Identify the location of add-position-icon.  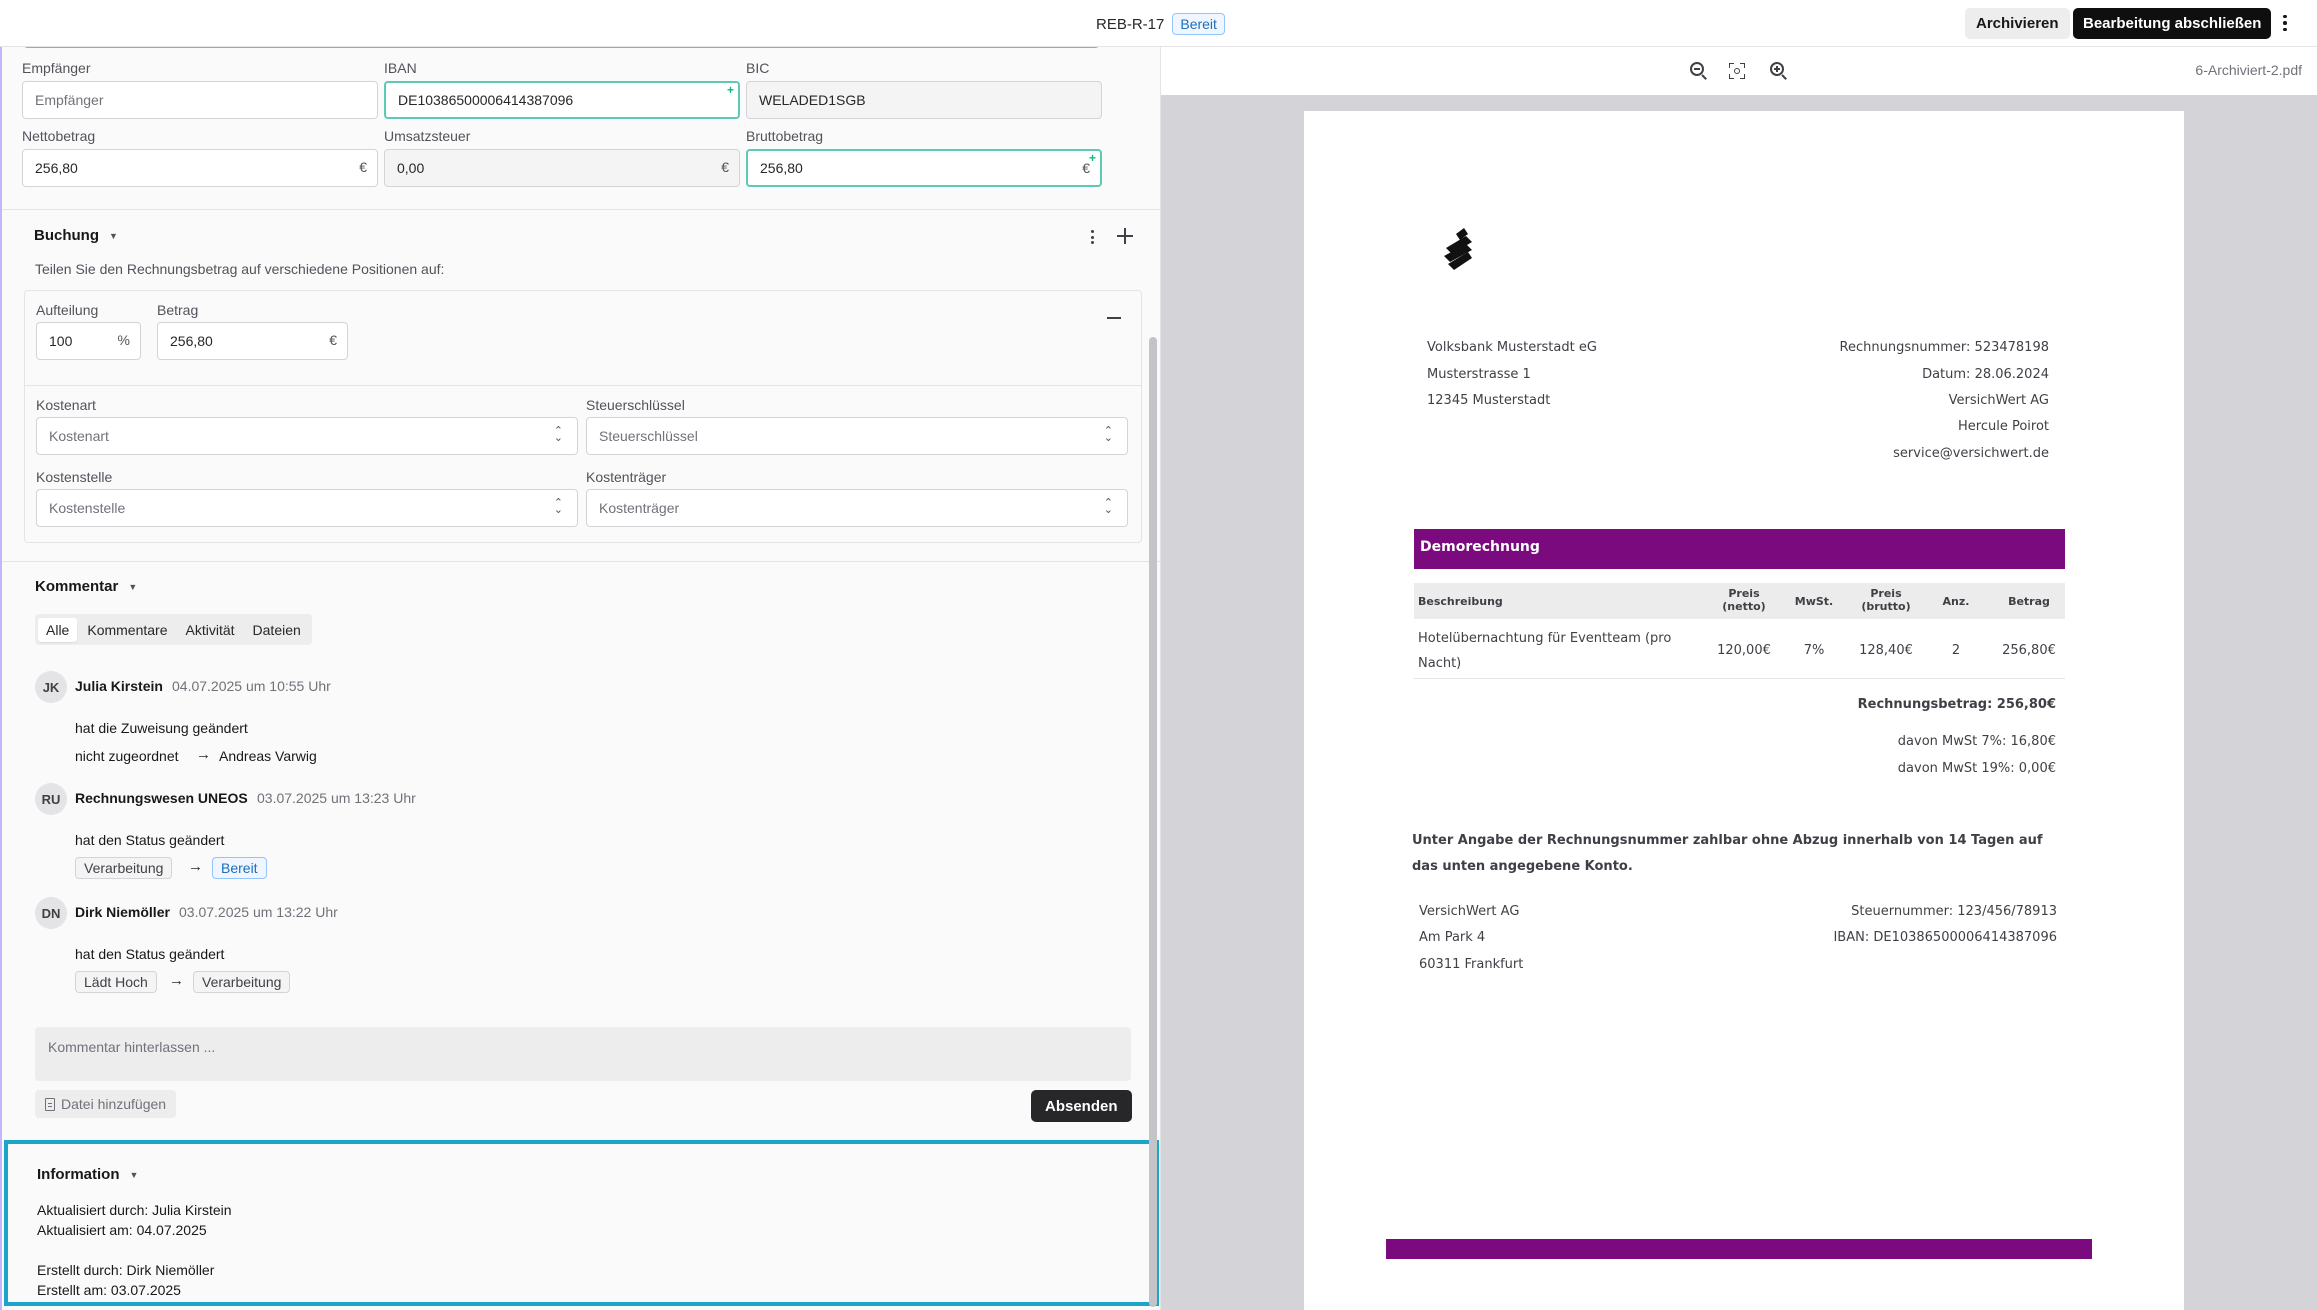
(1125, 236).